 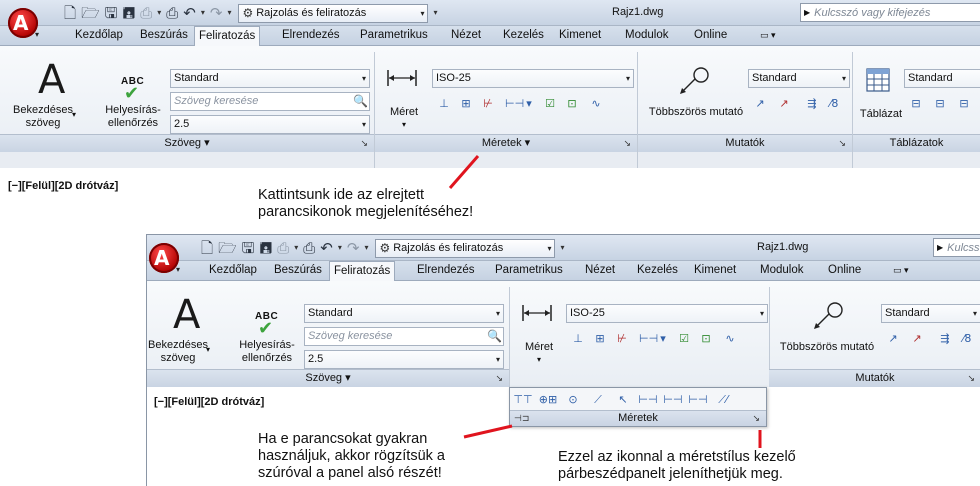 I want to click on dim-break-icon: ⊬, so click(x=488, y=103).